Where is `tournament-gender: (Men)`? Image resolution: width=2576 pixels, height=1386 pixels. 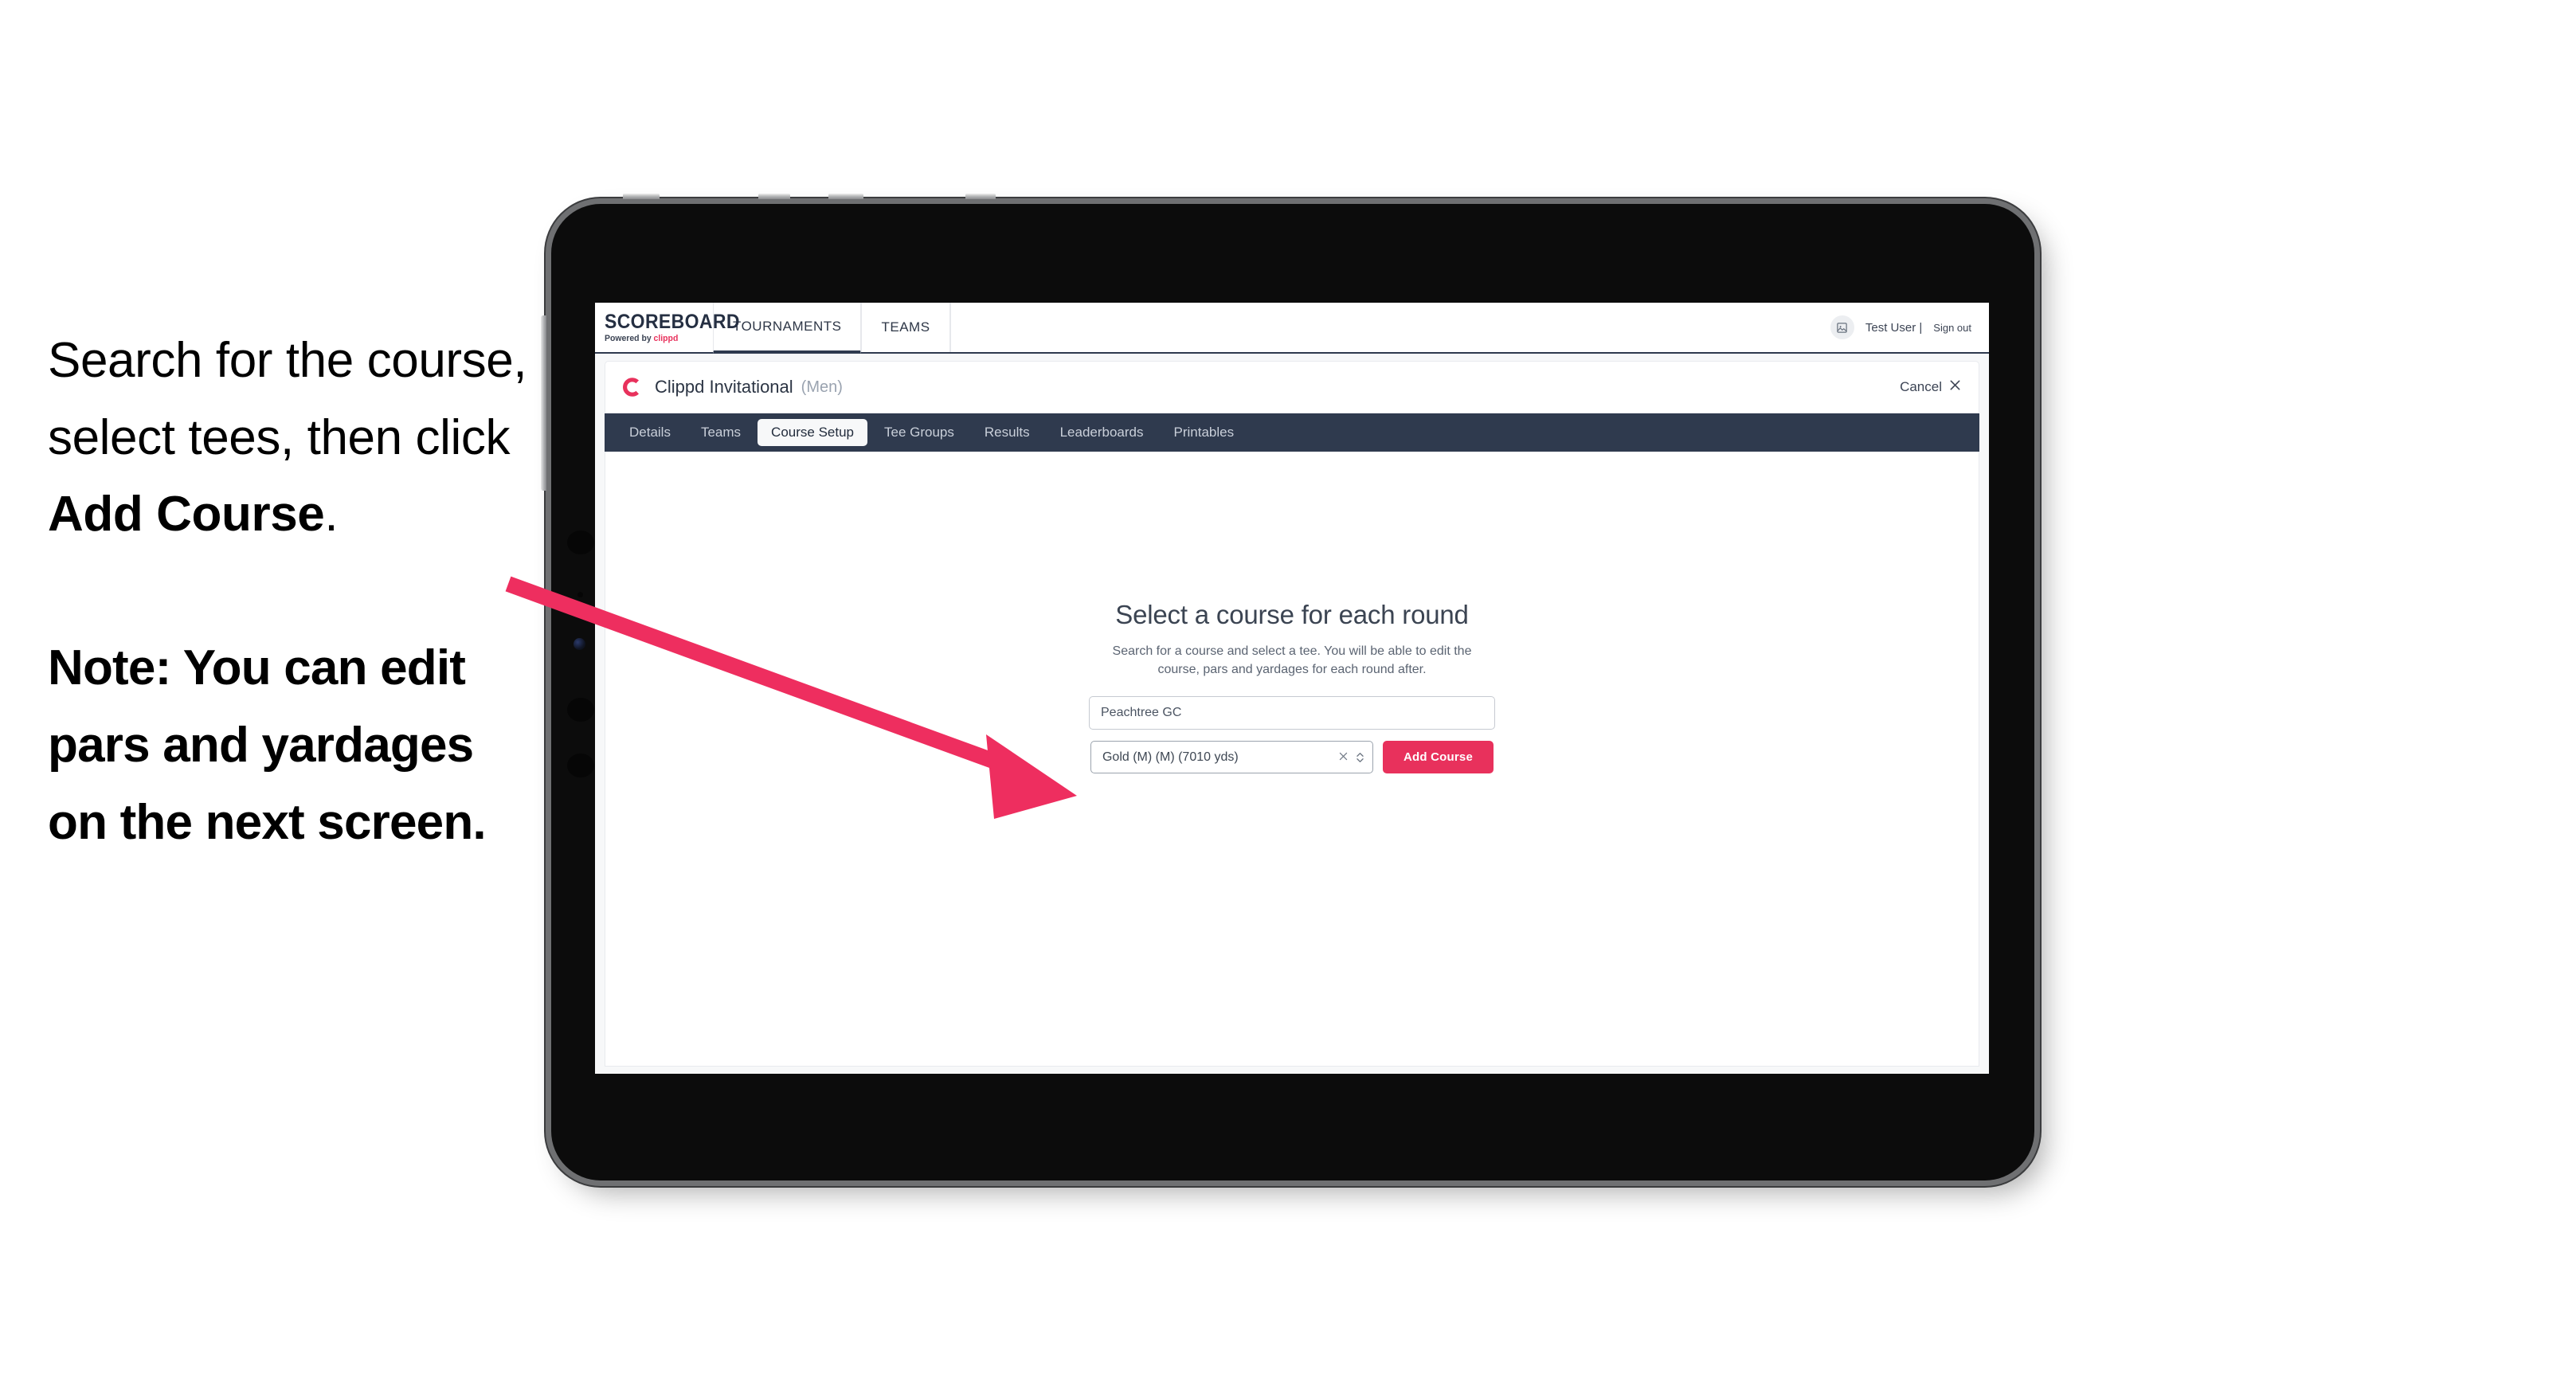 tournament-gender: (Men) is located at coordinates (822, 387).